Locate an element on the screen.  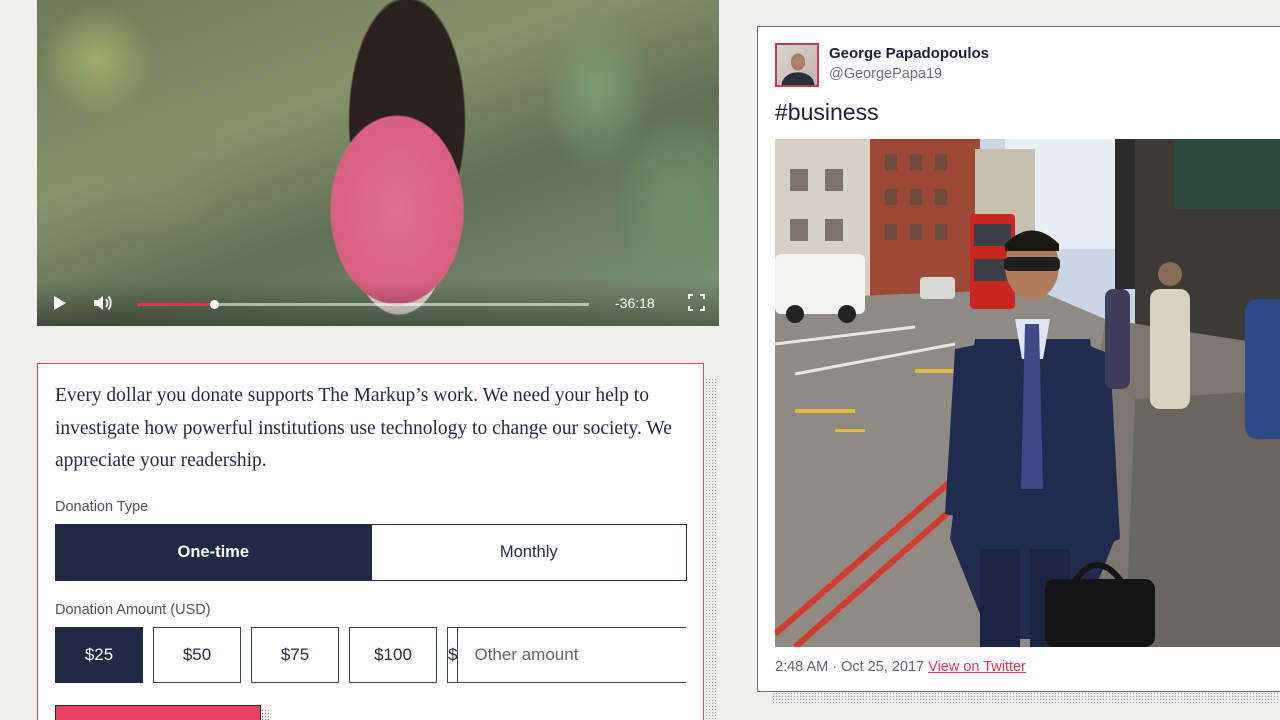
view-on-twitter-link: View on Twitter is located at coordinates (977, 667).